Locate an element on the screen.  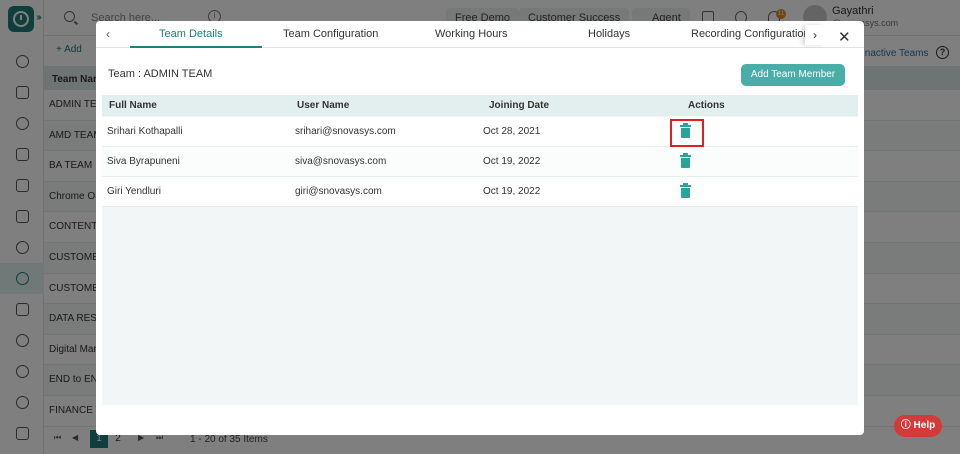
user-name-cell: giri@snovasys.com is located at coordinates (338, 191).